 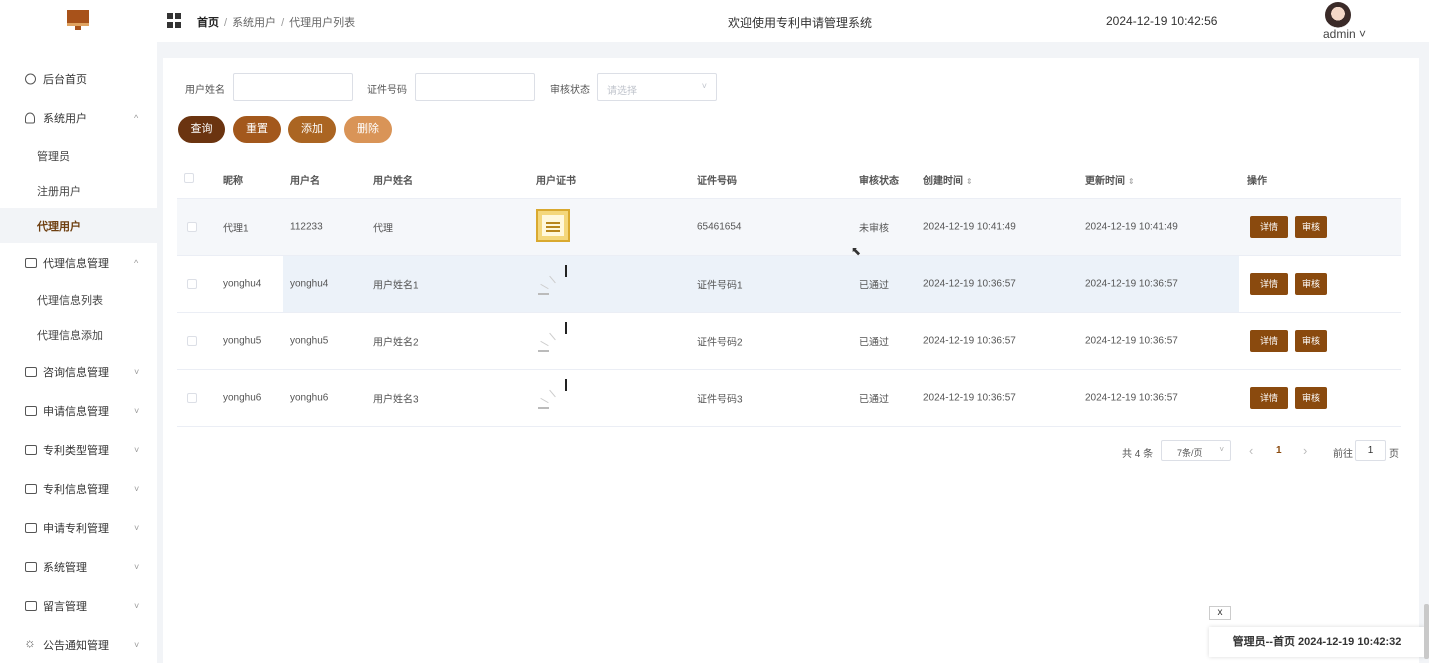 What do you see at coordinates (1279, 450) in the screenshot?
I see `page-number-current: 1` at bounding box center [1279, 450].